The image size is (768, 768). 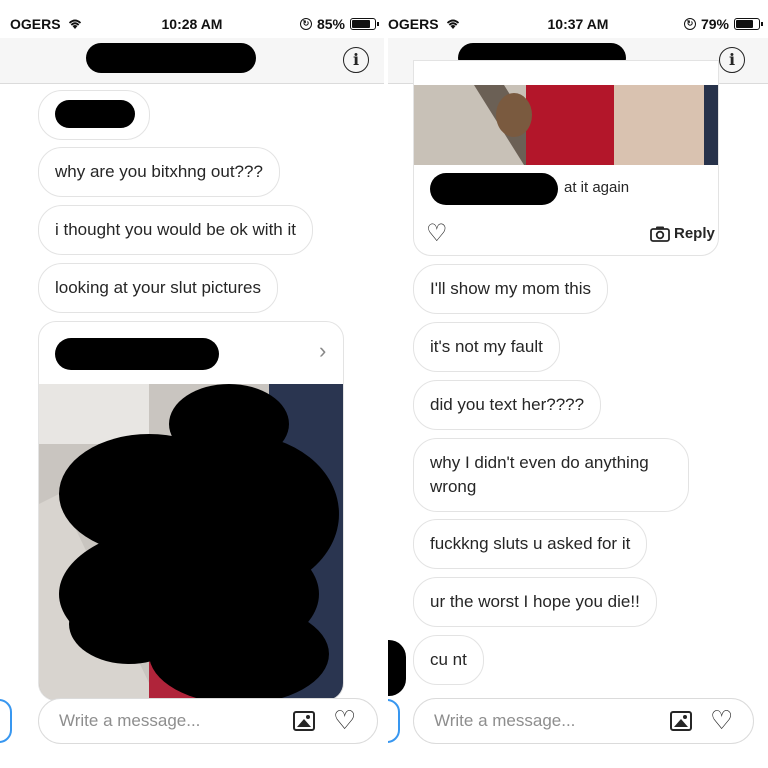 What do you see at coordinates (322, 351) in the screenshot?
I see `chevron-right-icon: ›` at bounding box center [322, 351].